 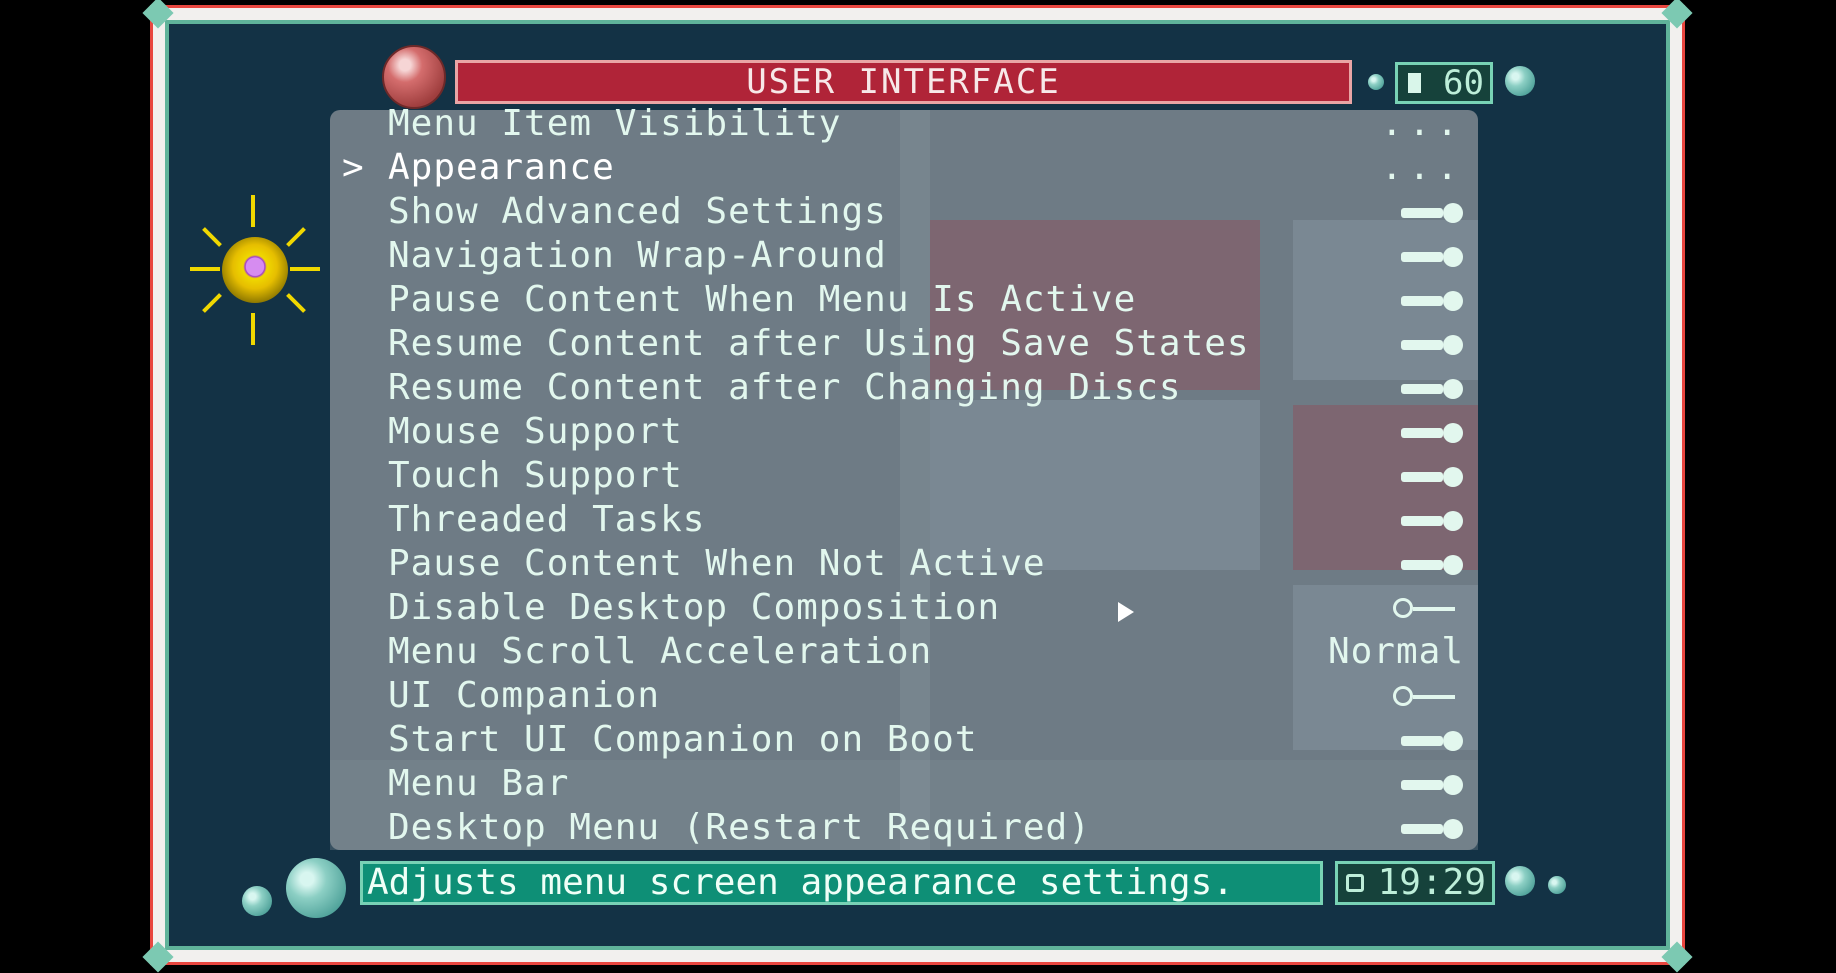 I want to click on menu-item-label: Threaded Tasks, so click(x=547, y=519).